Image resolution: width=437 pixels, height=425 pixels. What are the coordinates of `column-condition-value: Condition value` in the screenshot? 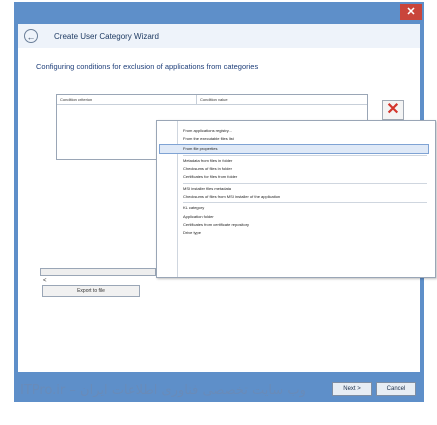 It's located at (212, 99).